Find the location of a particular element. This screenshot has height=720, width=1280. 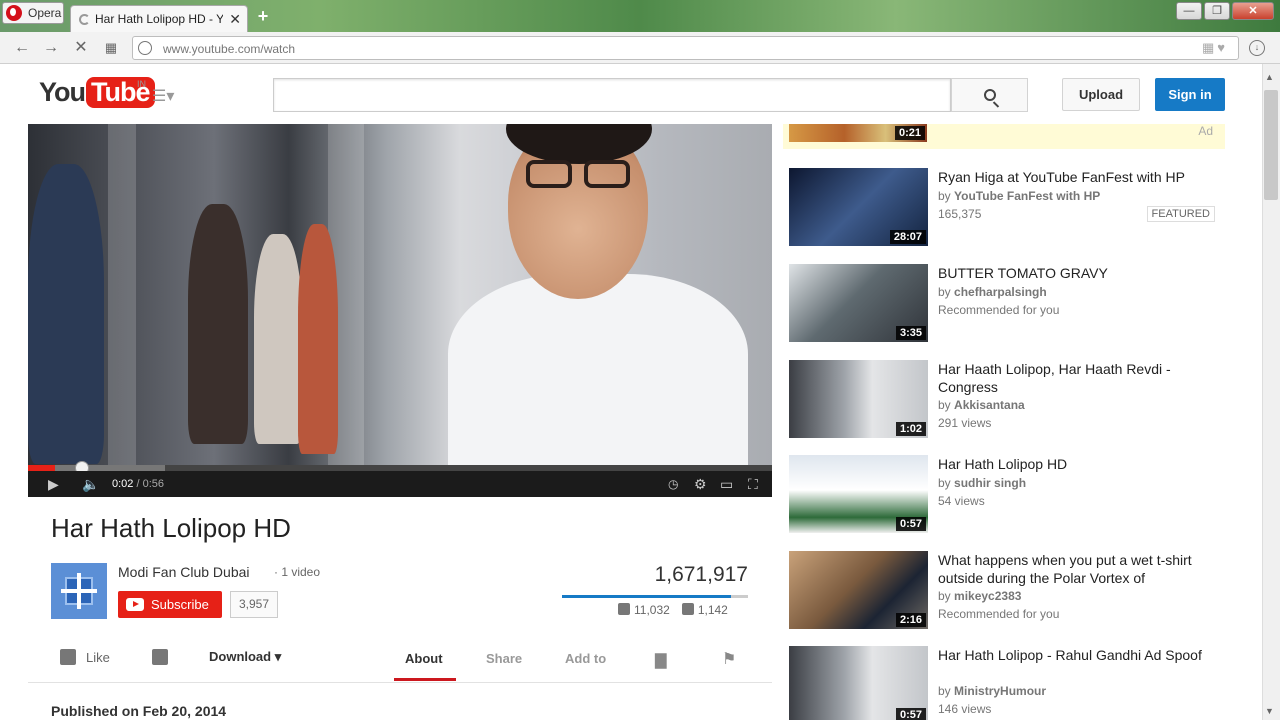

related-channel: by Akkisantana is located at coordinates (981, 405).